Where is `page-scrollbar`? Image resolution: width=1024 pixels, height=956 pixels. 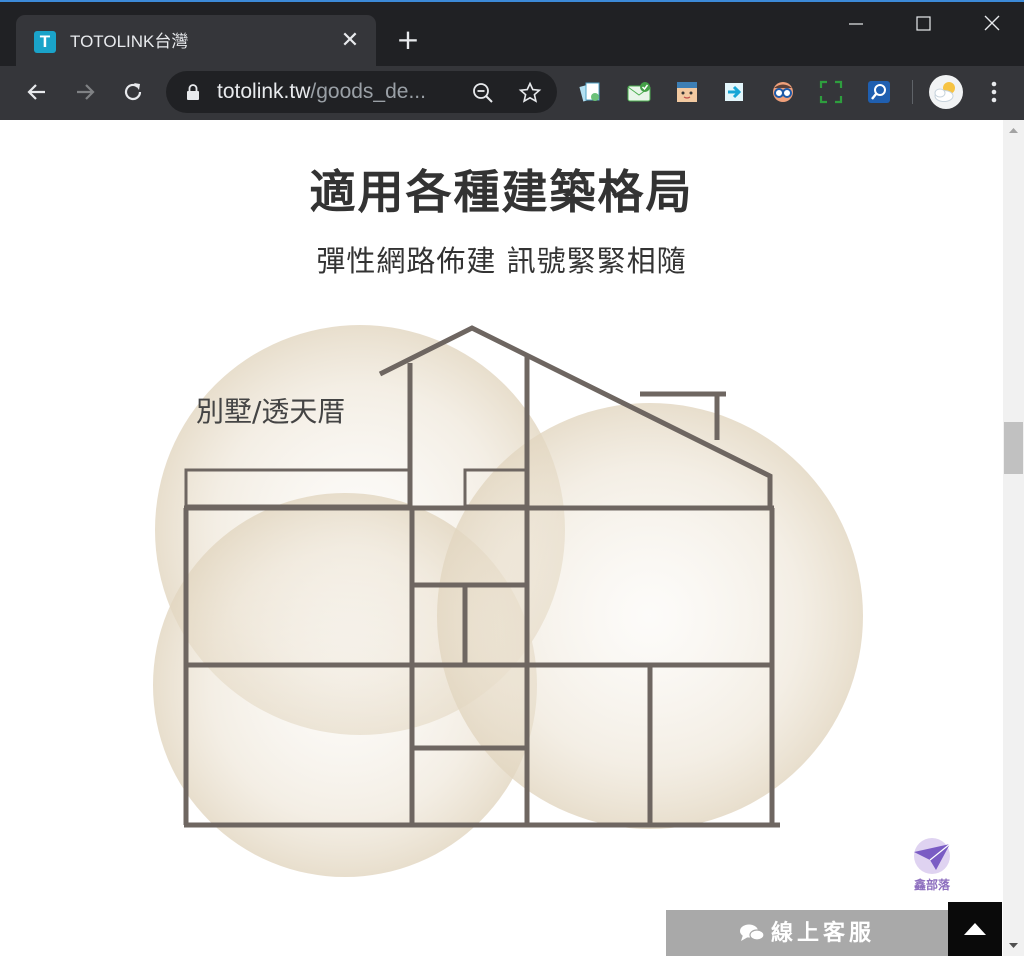
page-scrollbar is located at coordinates (1013, 538).